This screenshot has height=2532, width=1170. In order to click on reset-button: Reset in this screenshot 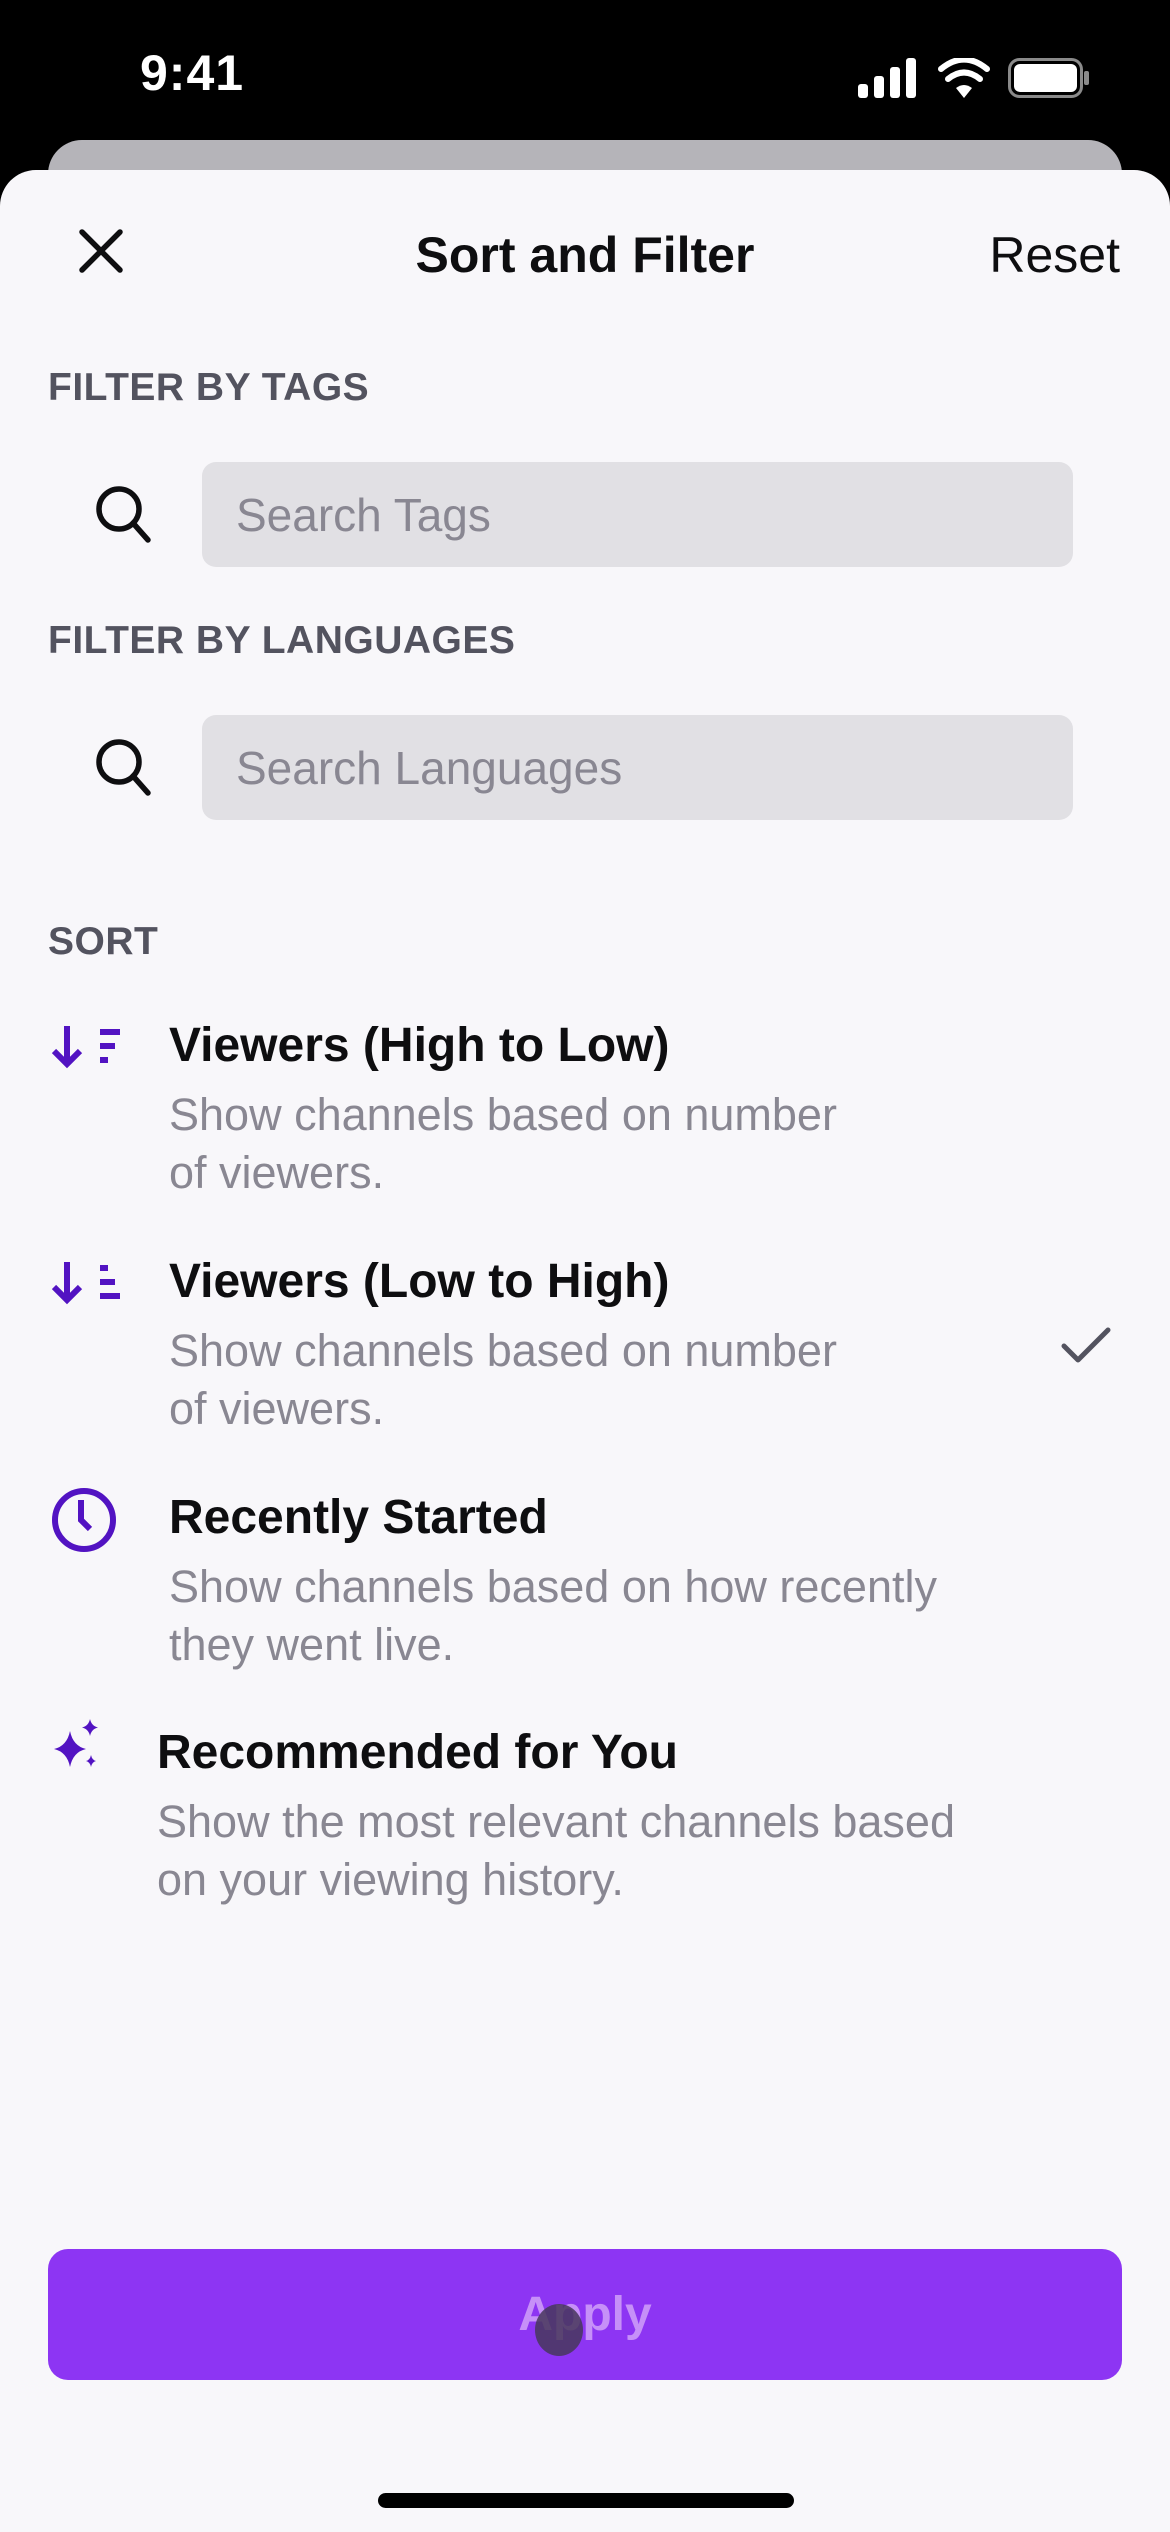, I will do `click(1054, 255)`.